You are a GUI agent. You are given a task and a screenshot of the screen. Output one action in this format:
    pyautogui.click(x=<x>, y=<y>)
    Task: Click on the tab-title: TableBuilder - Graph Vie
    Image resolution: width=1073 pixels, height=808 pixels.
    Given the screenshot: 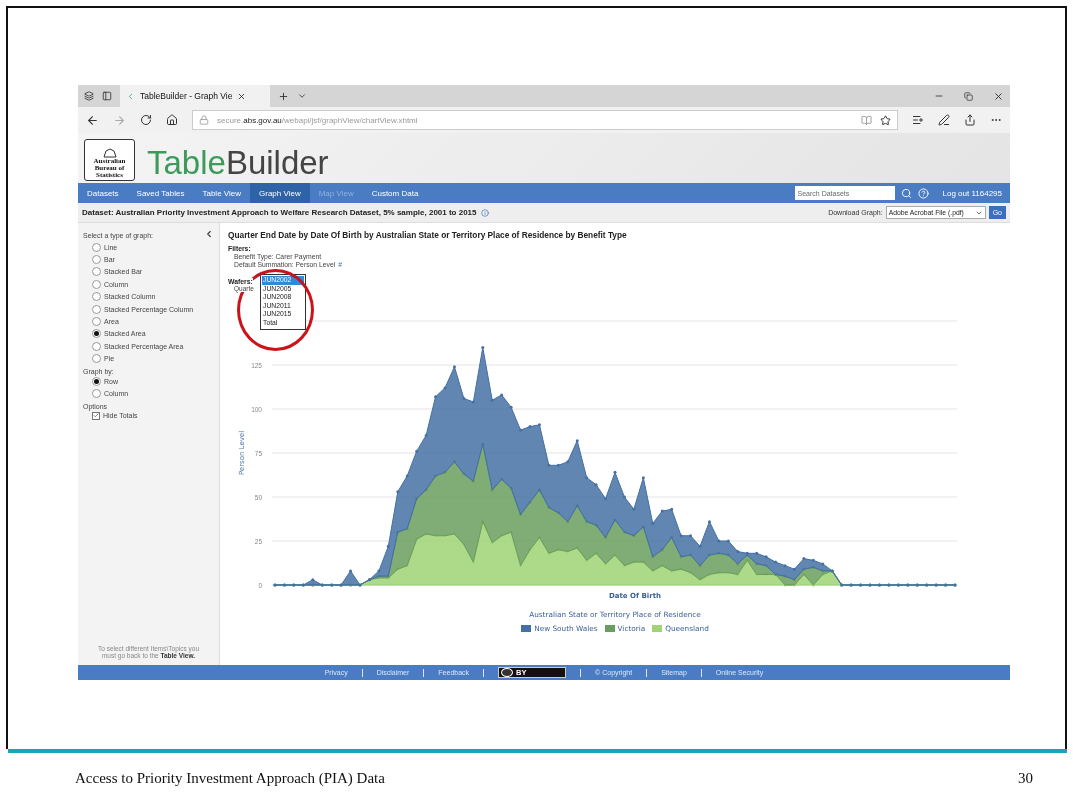 What is the action you would take?
    pyautogui.click(x=186, y=96)
    